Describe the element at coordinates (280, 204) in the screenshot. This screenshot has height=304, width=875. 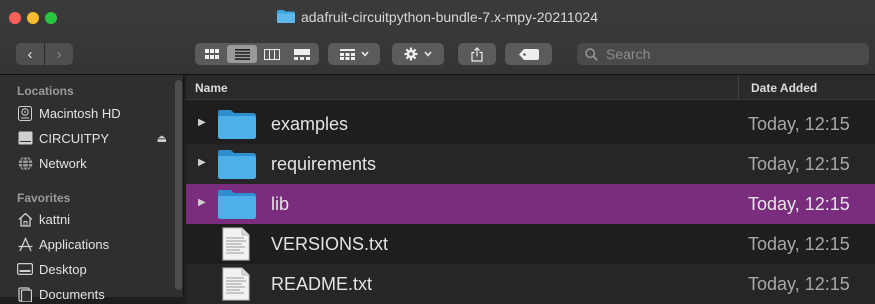
I see `file-name: lib` at that location.